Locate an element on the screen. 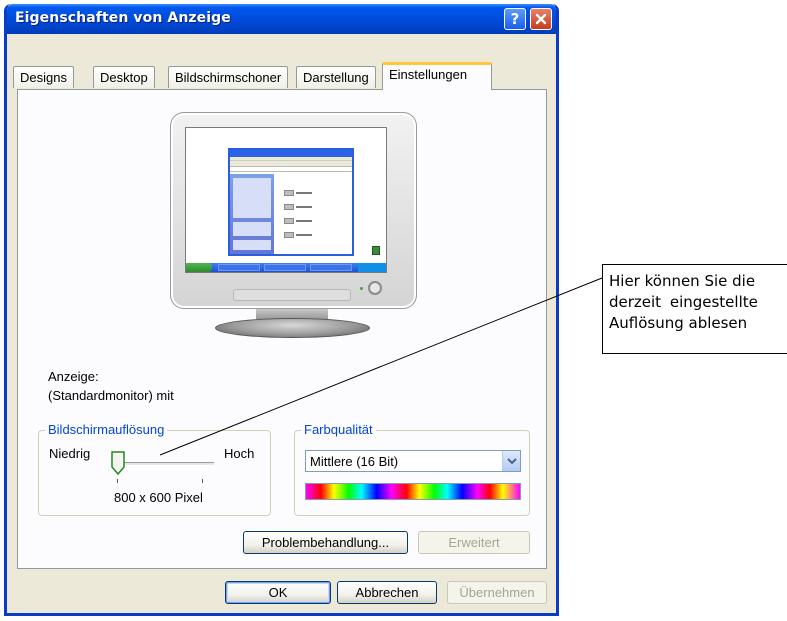 This screenshot has height=621, width=787. chevron-down-icon is located at coordinates (511, 461).